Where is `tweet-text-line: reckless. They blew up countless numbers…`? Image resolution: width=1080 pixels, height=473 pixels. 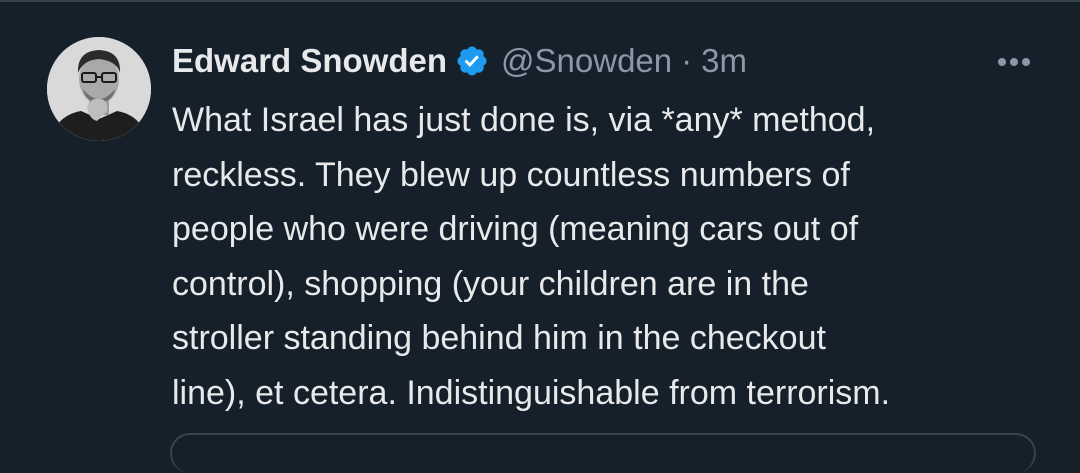 tweet-text-line: reckless. They blew up countless numbers… is located at coordinates (511, 174).